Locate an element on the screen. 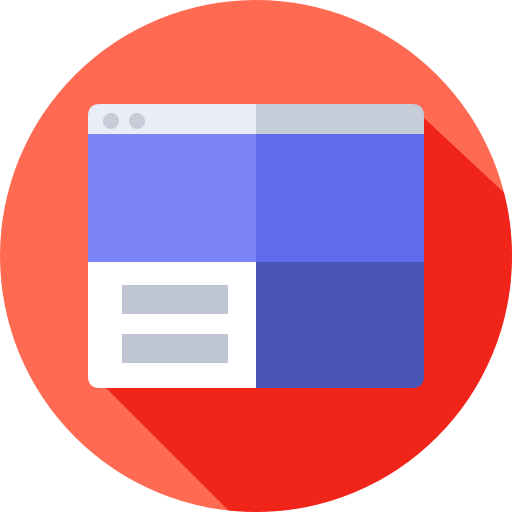 Image resolution: width=512 pixels, height=512 pixels. content-panel-left is located at coordinates (172, 325).